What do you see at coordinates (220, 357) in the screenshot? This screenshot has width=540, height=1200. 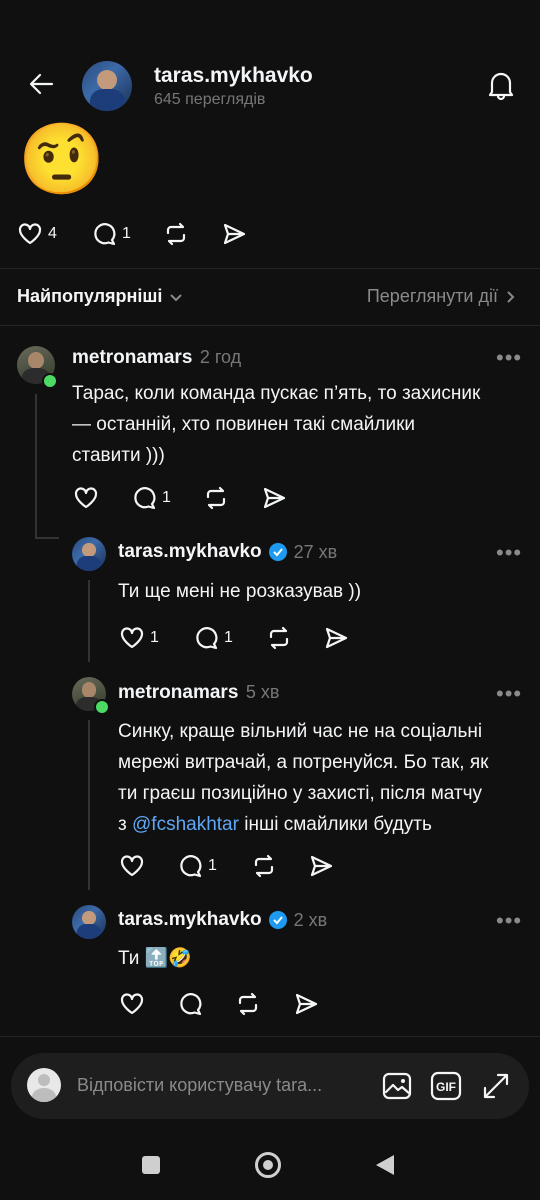 I see `comment-time: 2 год` at bounding box center [220, 357].